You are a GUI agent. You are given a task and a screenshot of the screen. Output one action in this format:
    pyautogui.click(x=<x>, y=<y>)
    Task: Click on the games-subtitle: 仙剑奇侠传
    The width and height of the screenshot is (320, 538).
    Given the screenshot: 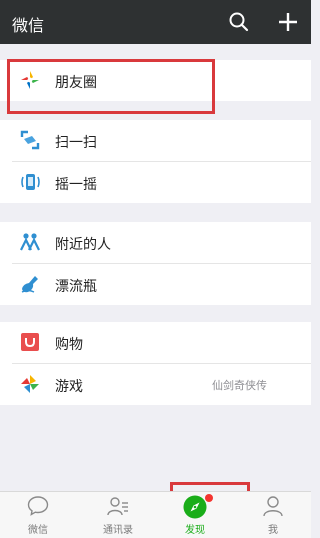 What is the action you would take?
    pyautogui.click(x=239, y=385)
    